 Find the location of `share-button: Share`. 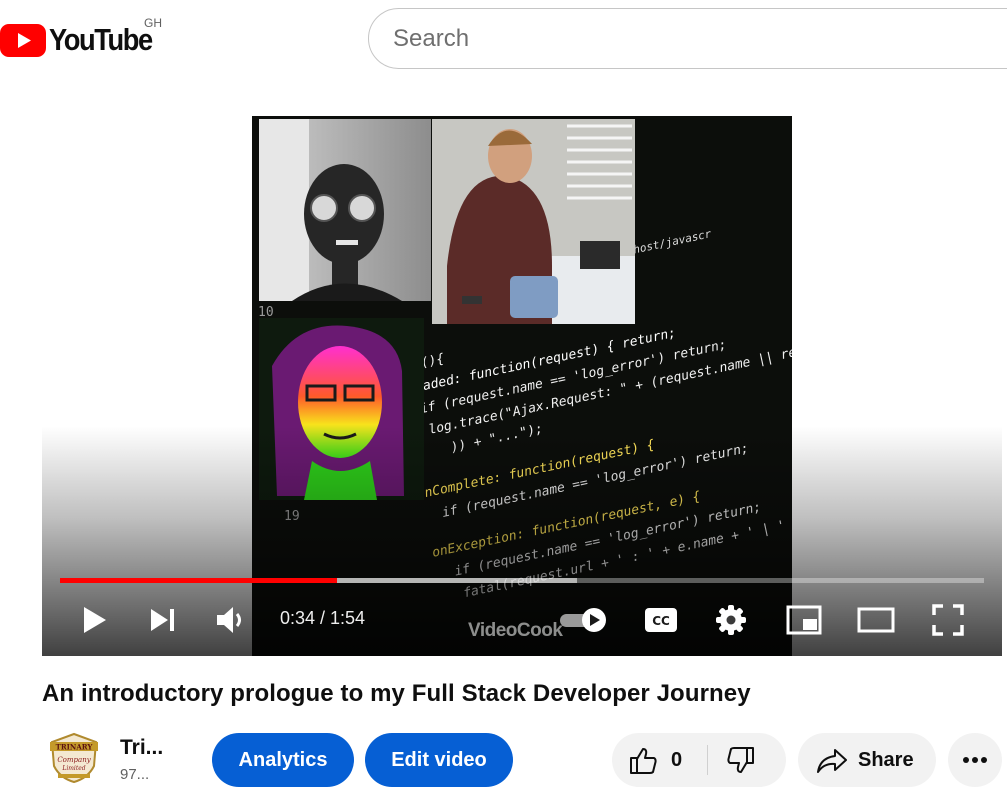

share-button: Share is located at coordinates (867, 760).